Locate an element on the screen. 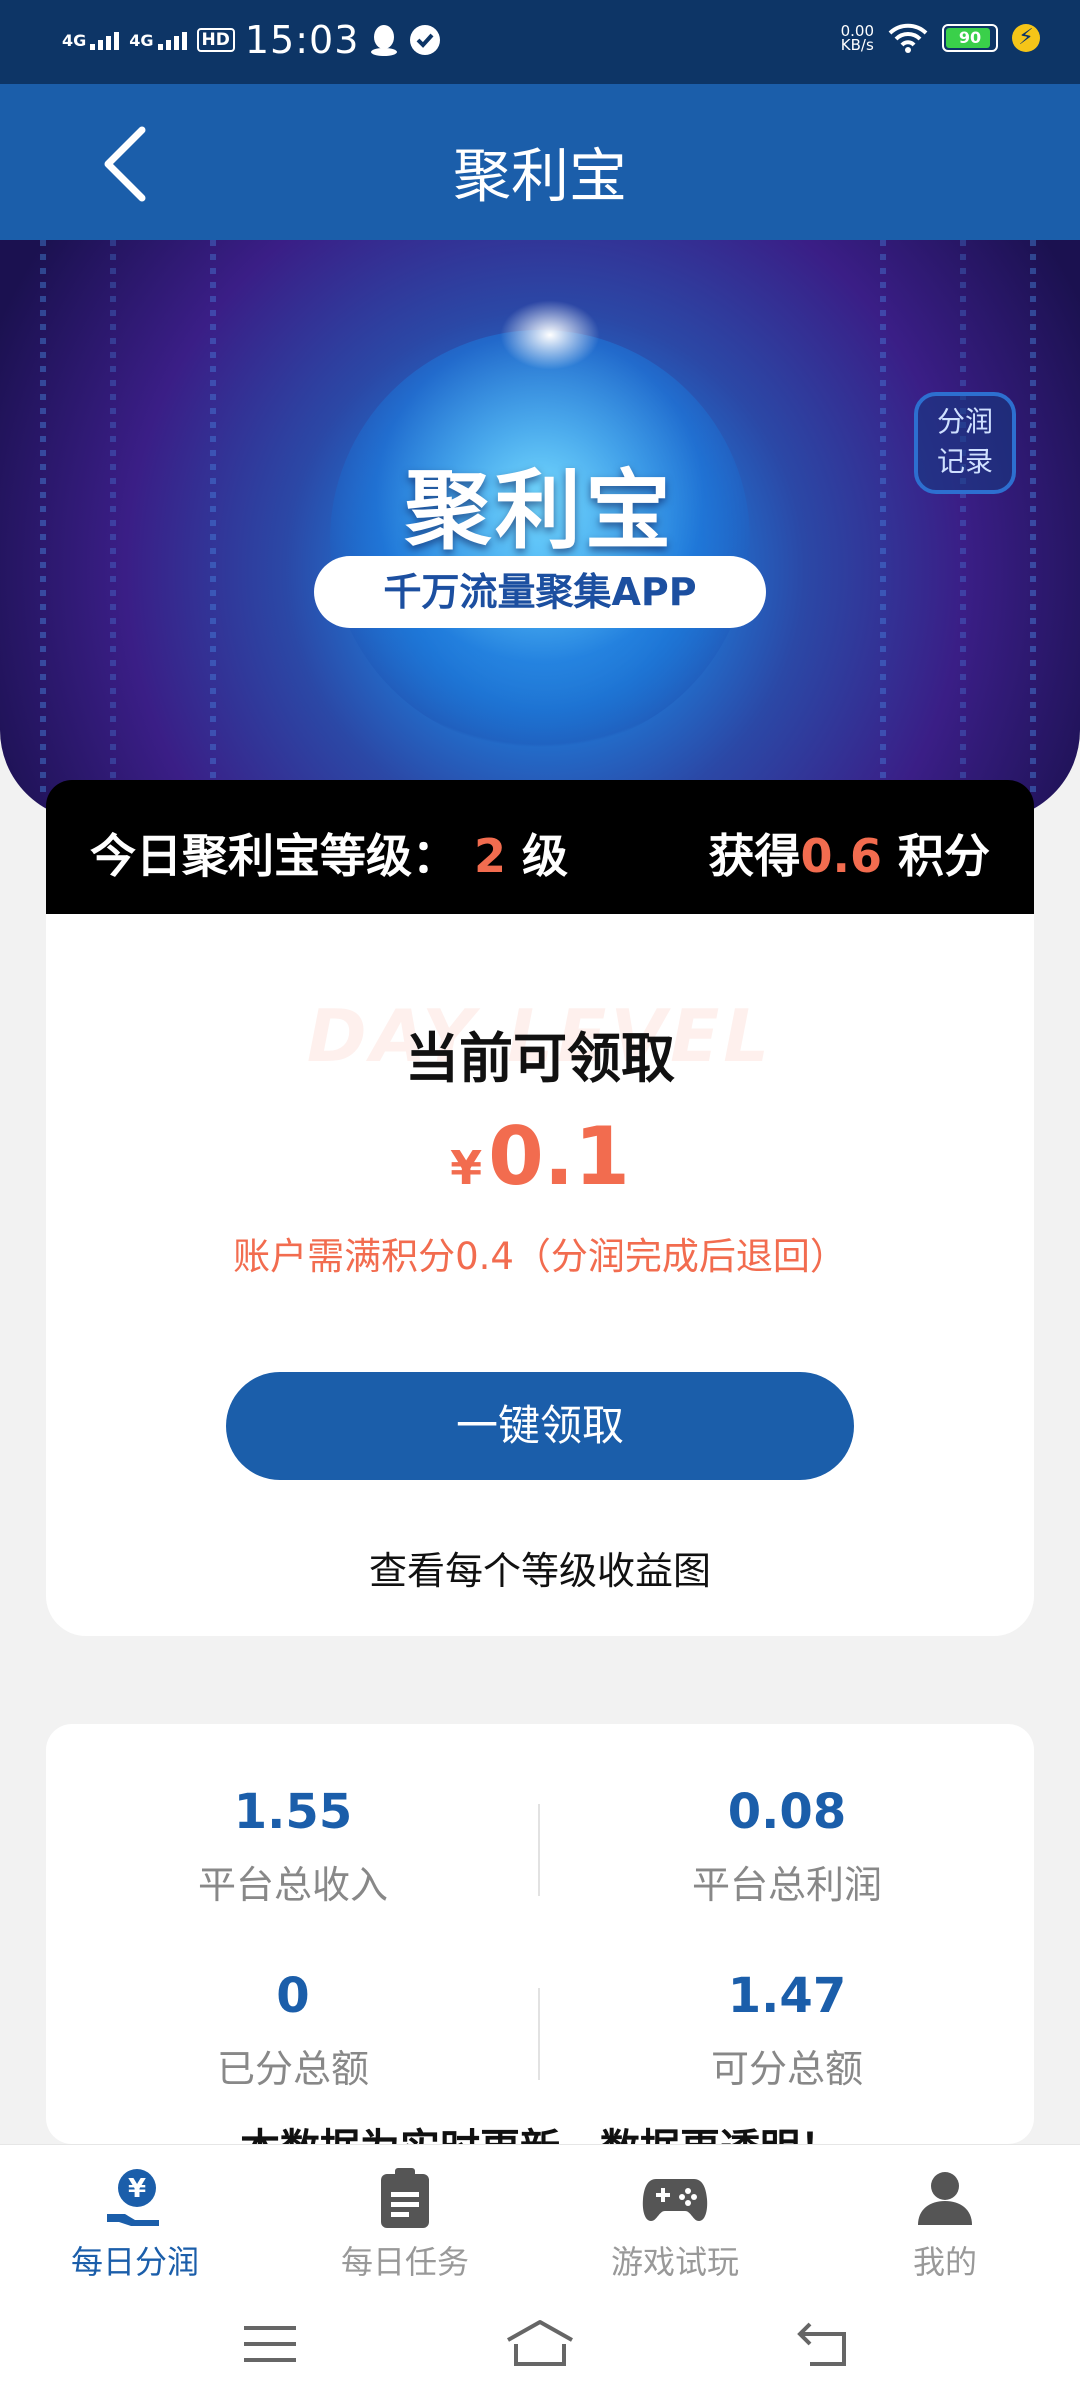 This screenshot has height=2408, width=1080. currency-symbol: ¥ is located at coordinates (466, 1168).